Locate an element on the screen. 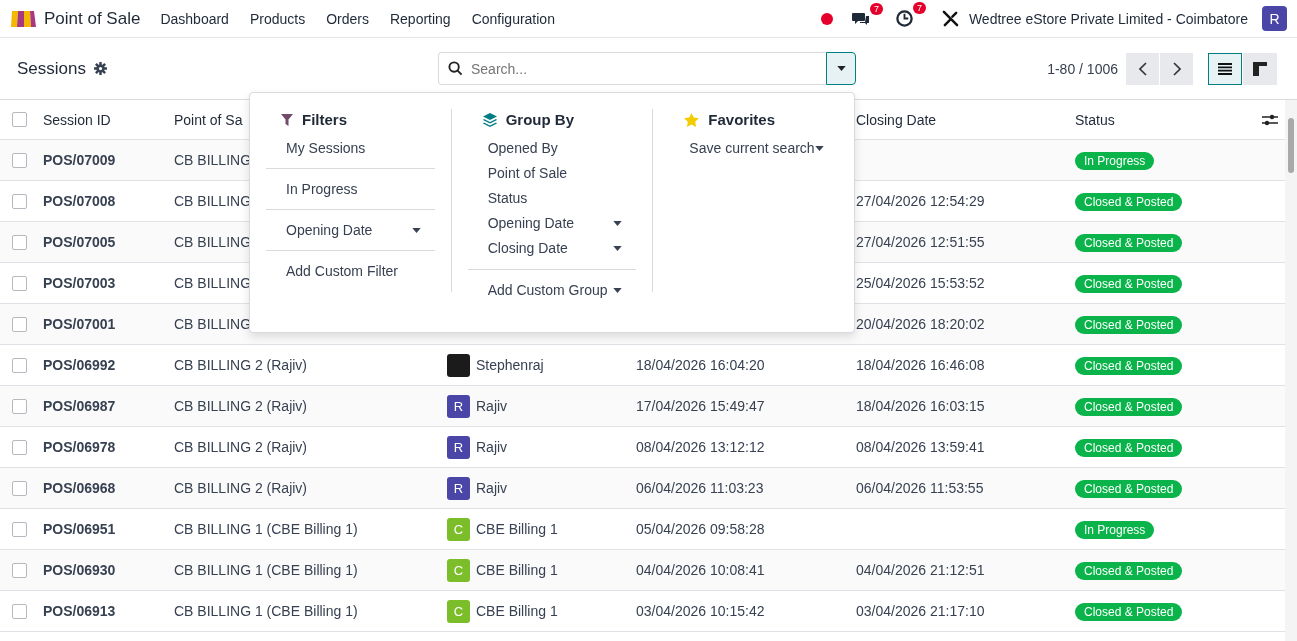 Image resolution: width=1297 pixels, height=641 pixels. table-cell: 03/04/2026 21:17:10 is located at coordinates (920, 611).